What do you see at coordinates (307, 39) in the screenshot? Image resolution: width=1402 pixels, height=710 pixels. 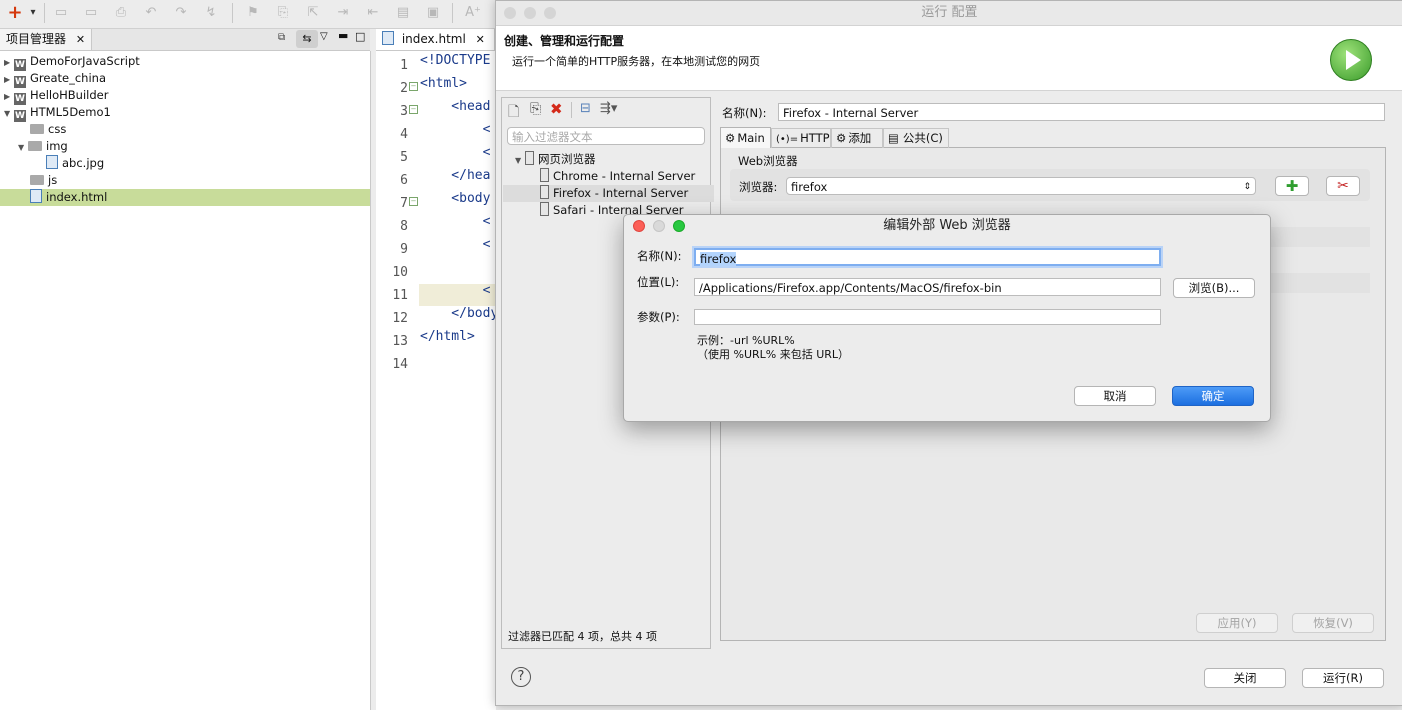 I see `link-editor-icon: ⇆` at bounding box center [307, 39].